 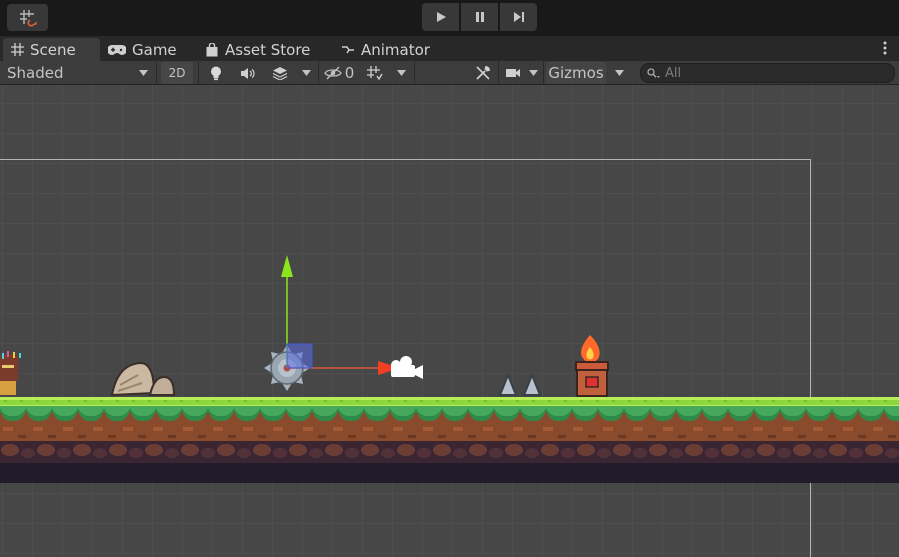 What do you see at coordinates (449, 415) in the screenshot?
I see `grass-edge` at bounding box center [449, 415].